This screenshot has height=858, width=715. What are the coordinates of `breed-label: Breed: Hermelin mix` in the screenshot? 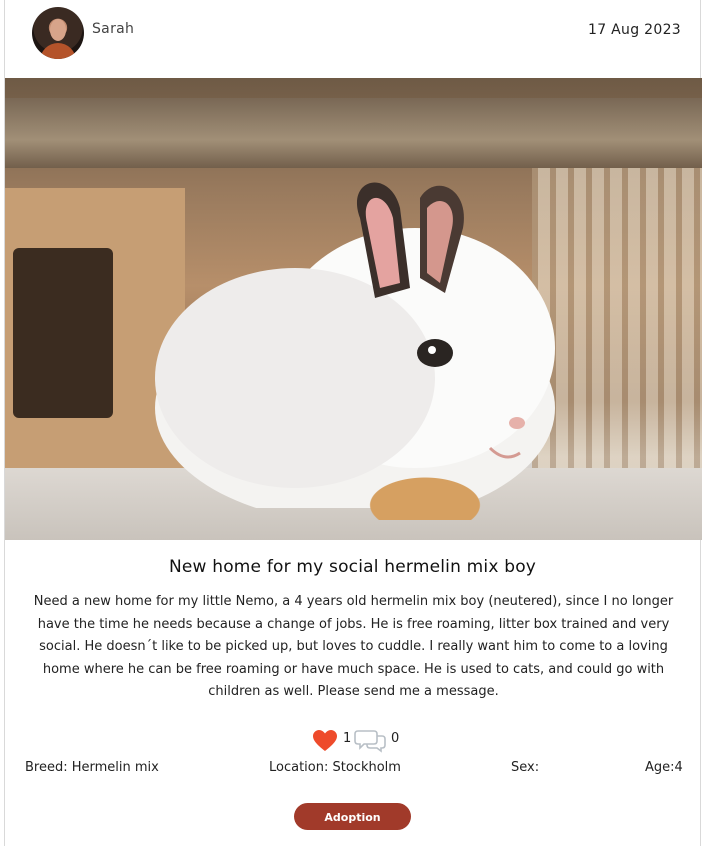 It's located at (92, 767).